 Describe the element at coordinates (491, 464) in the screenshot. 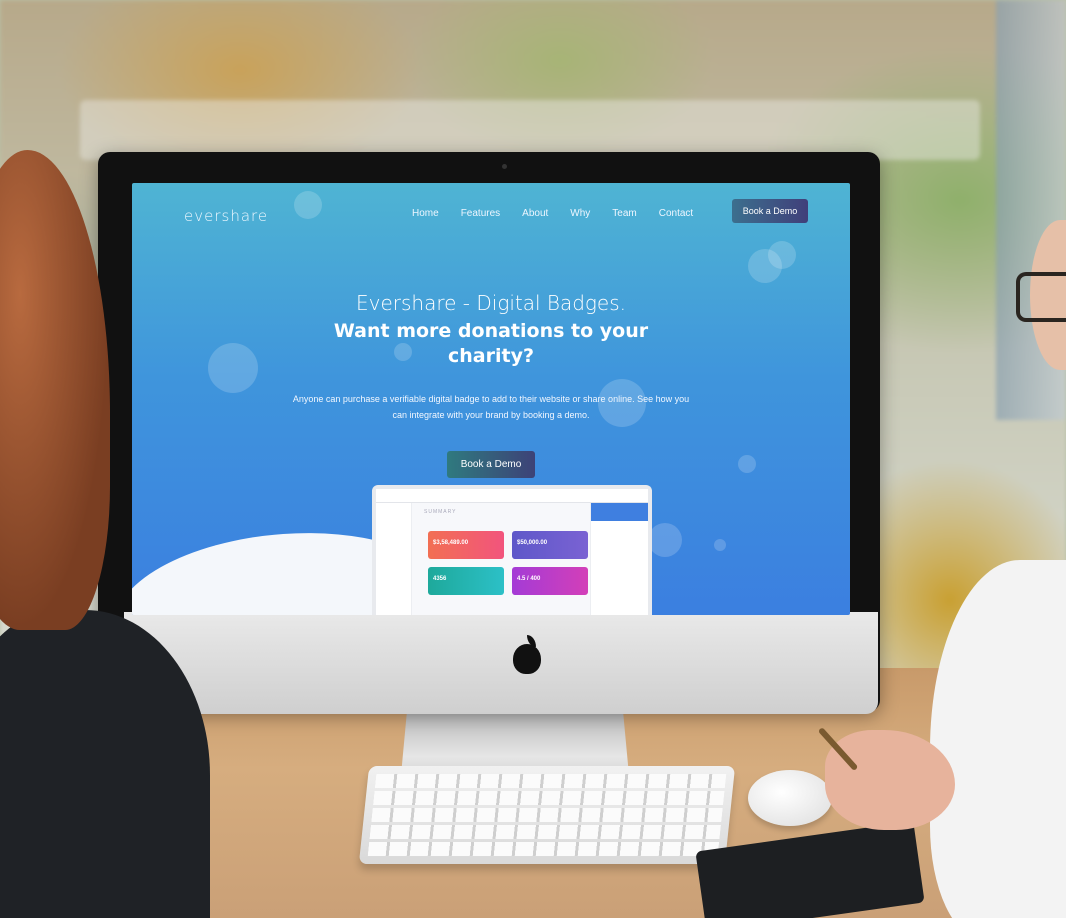

I see `hero-book-demo-button: Book a Demo` at that location.